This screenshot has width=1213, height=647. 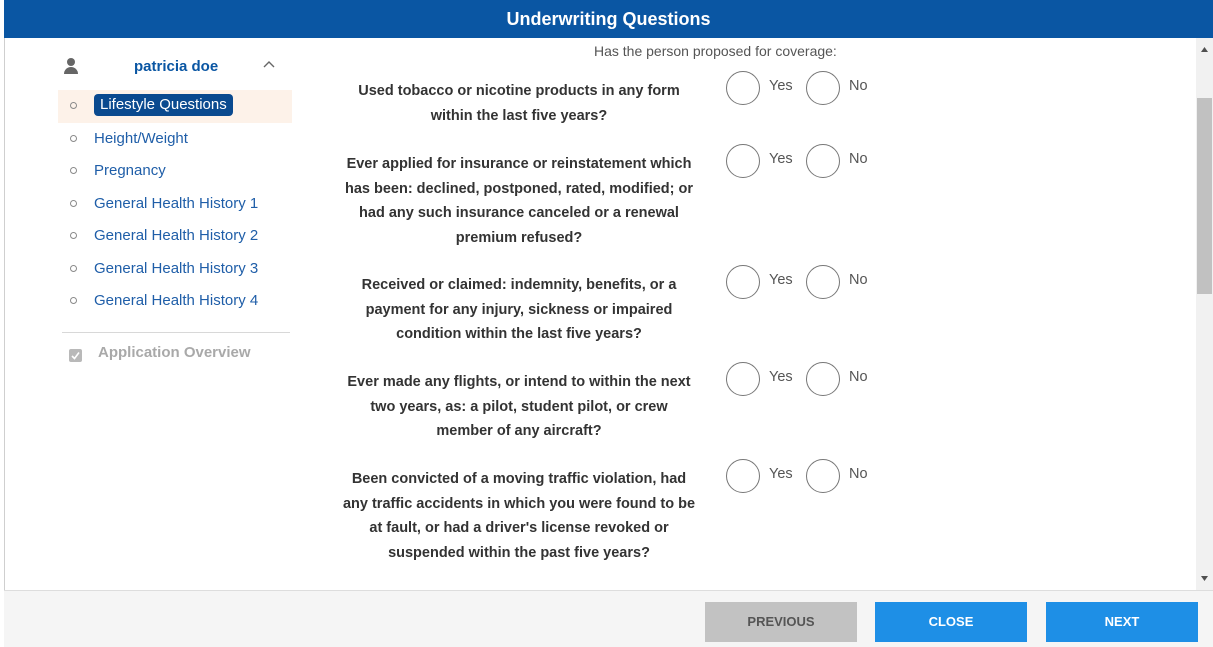 I want to click on chevron-up-icon, so click(x=269, y=65).